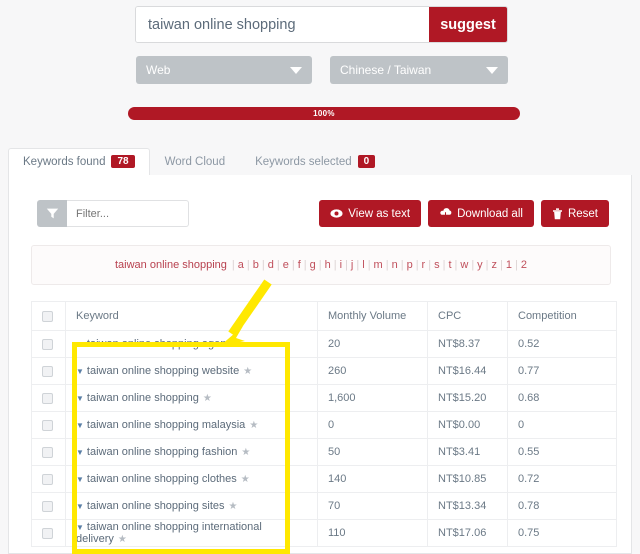  I want to click on alpha-nav-link-z: z, so click(495, 265).